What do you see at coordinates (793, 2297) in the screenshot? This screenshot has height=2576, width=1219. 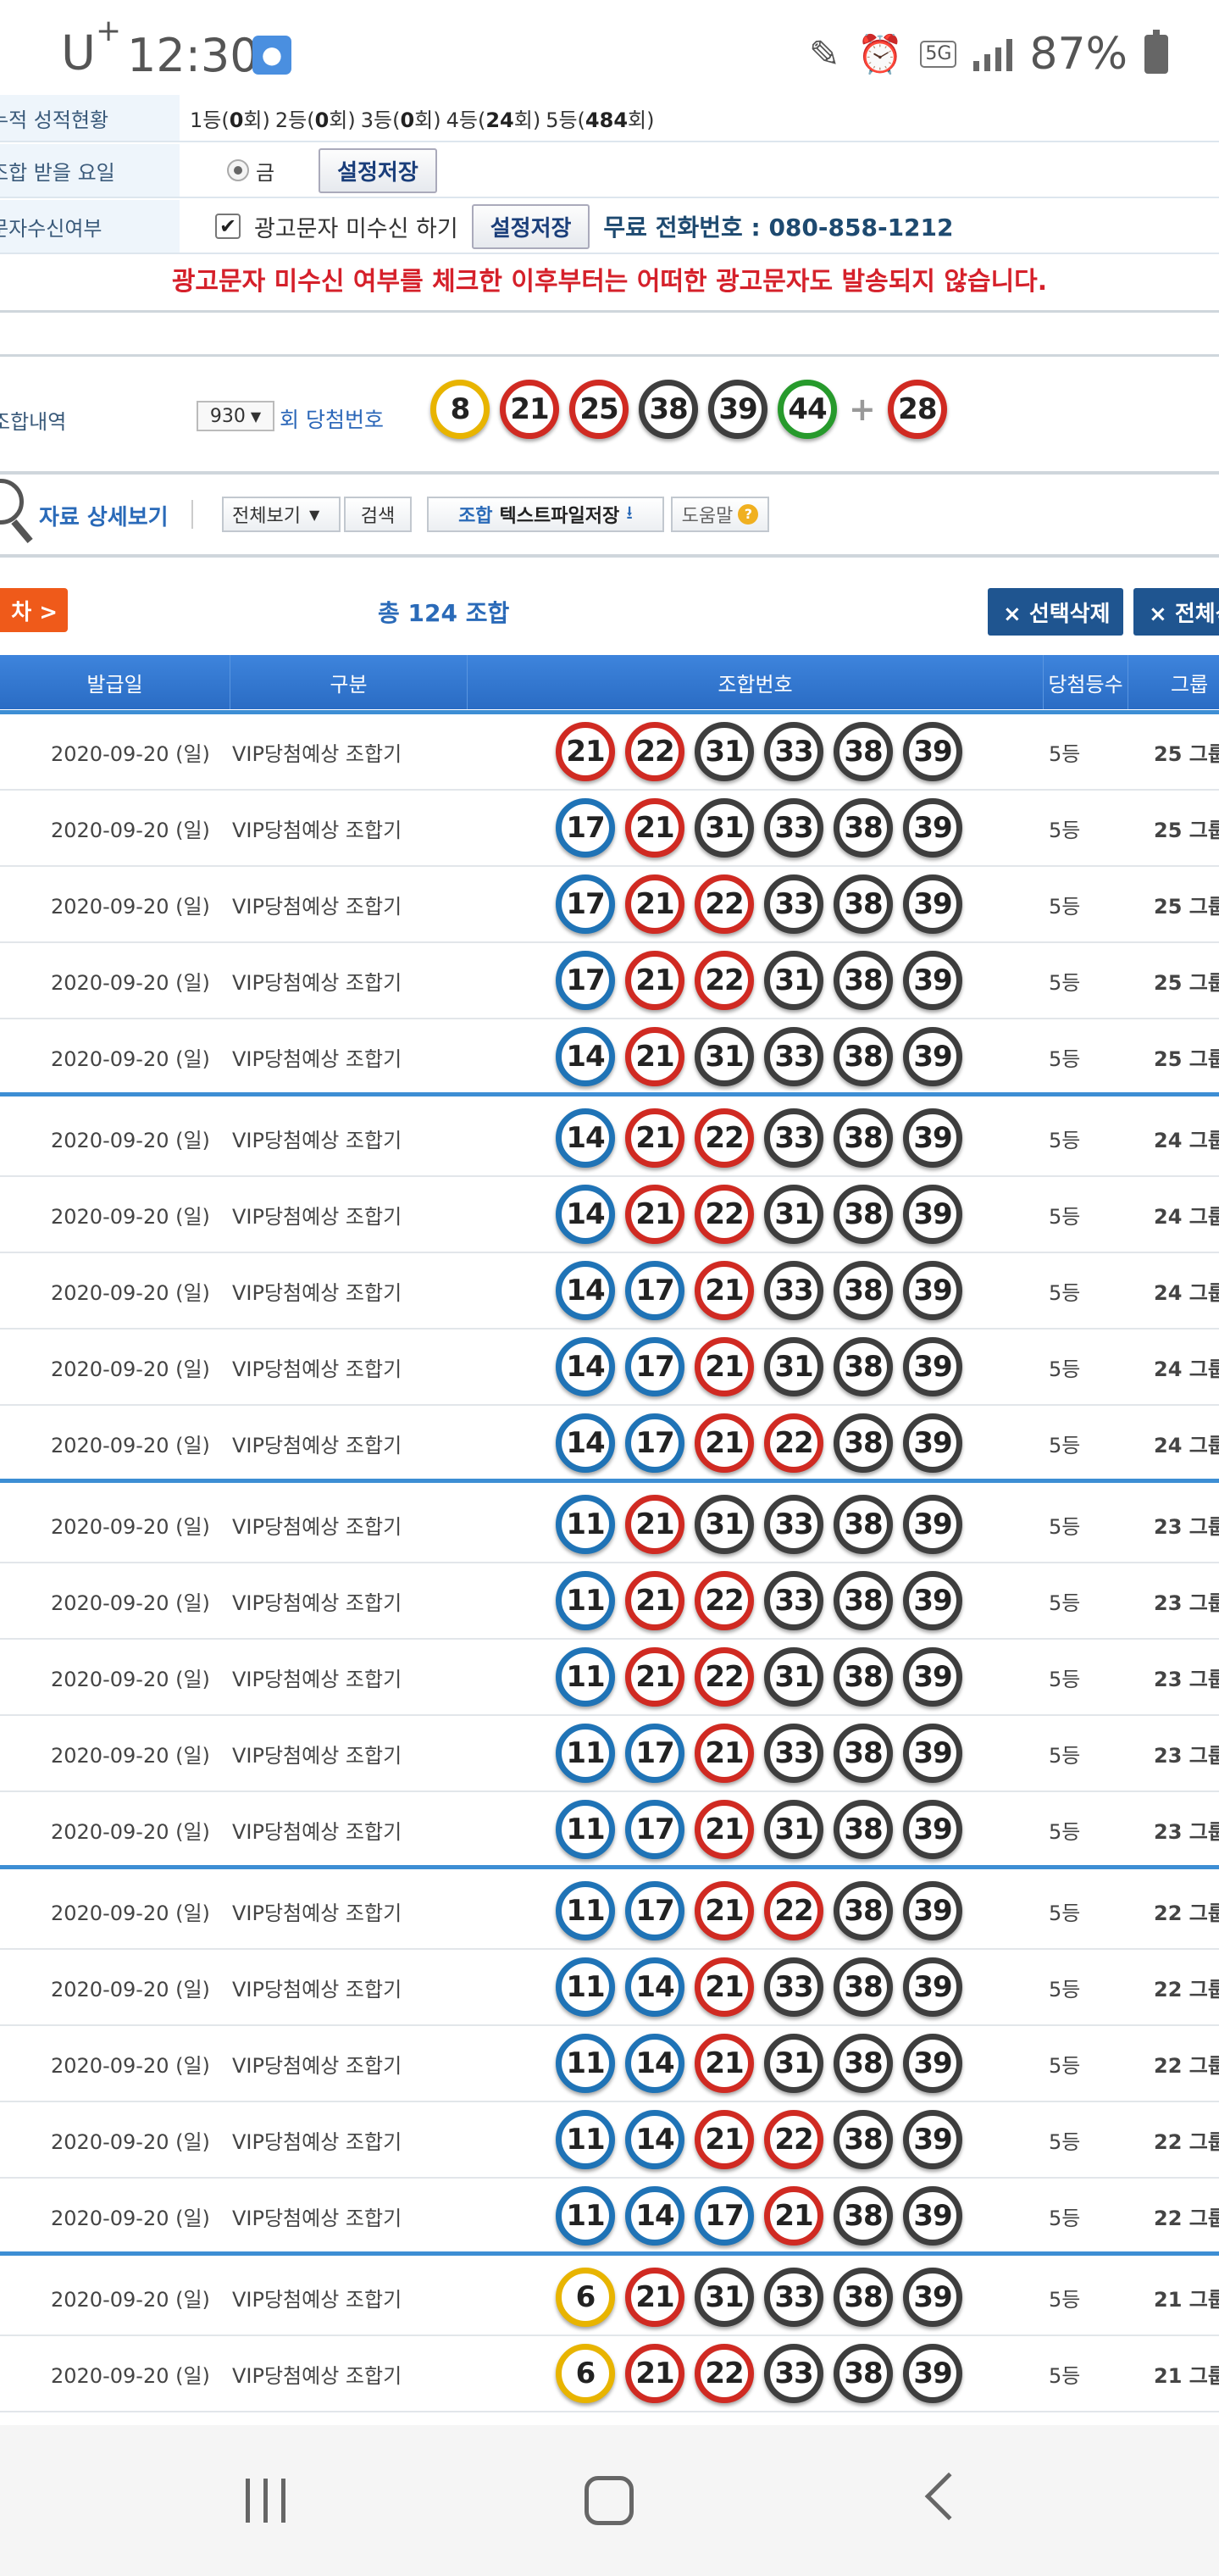 I see `lotto-ball: 33` at bounding box center [793, 2297].